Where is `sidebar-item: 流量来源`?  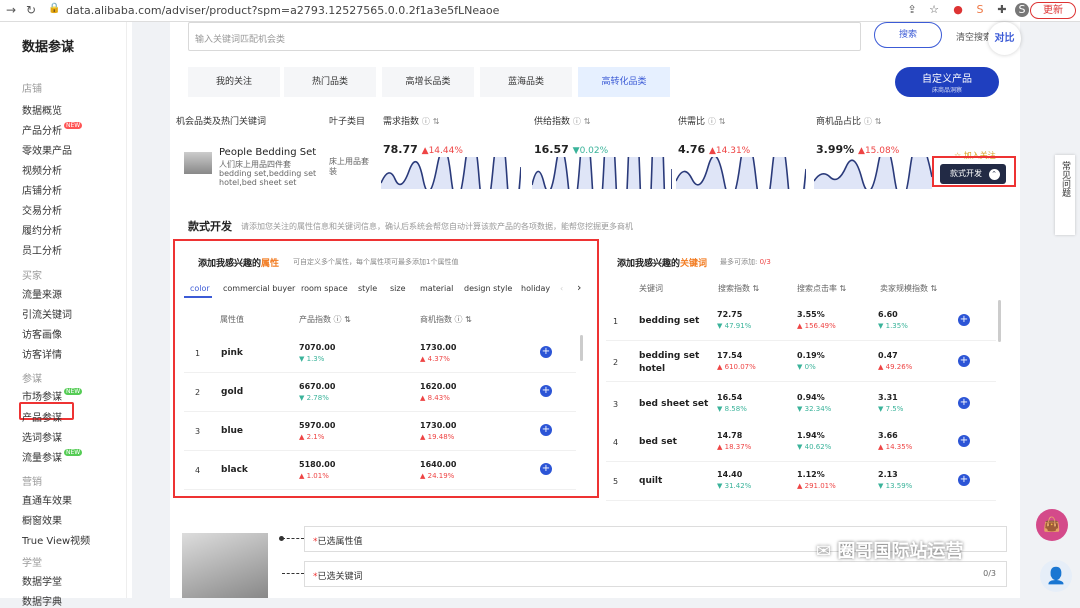
sidebar-item: 流量来源 is located at coordinates (42, 293).